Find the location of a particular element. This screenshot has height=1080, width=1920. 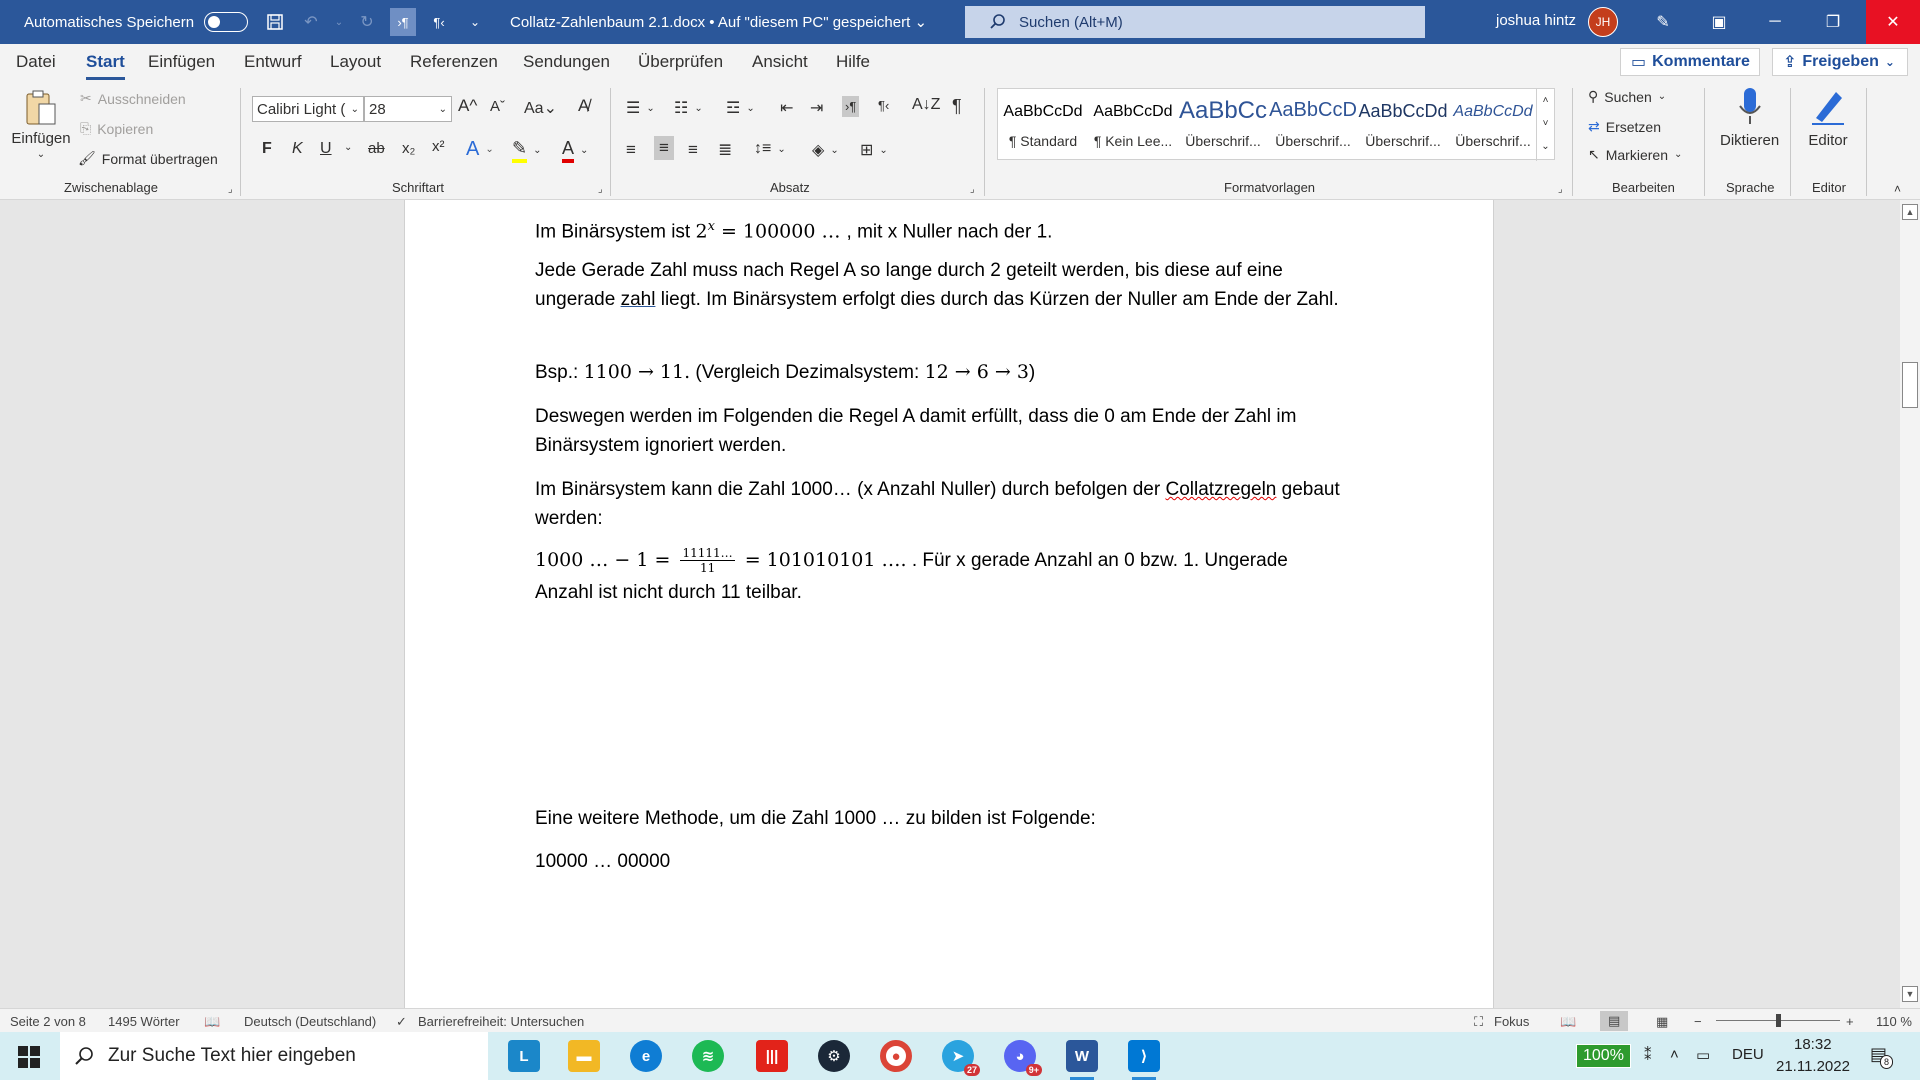

read-mode-icon: 📖 is located at coordinates (1568, 1022).